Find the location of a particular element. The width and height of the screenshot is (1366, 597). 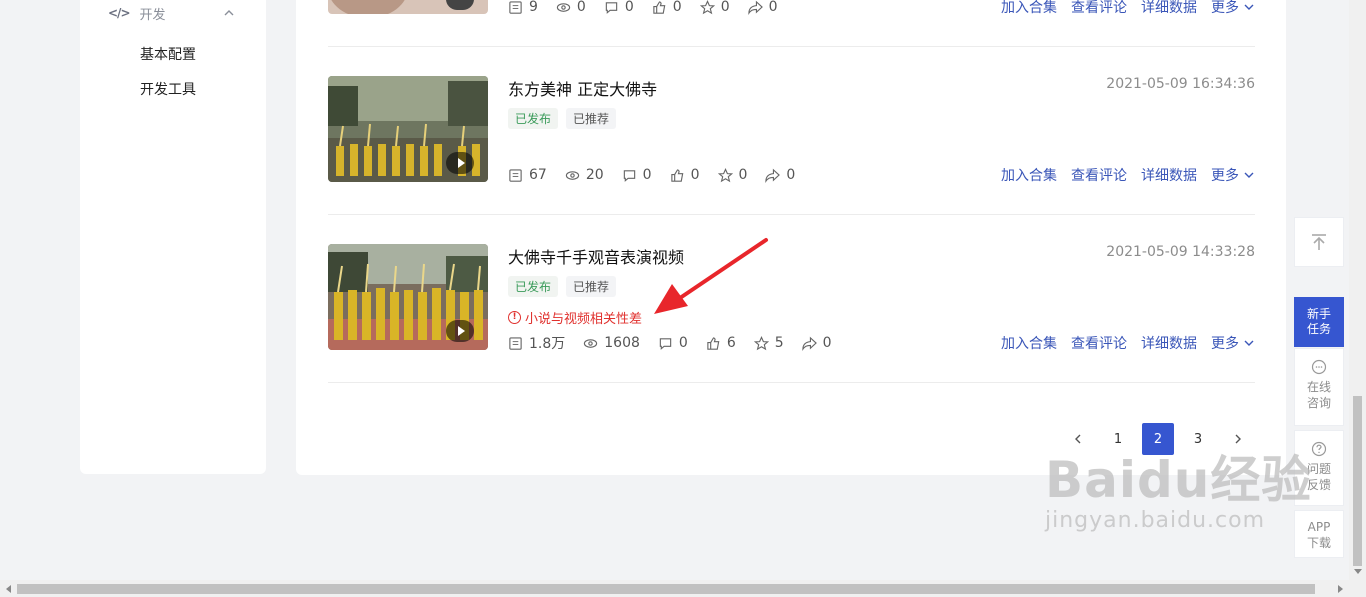

view-count: 20 is located at coordinates (594, 175).